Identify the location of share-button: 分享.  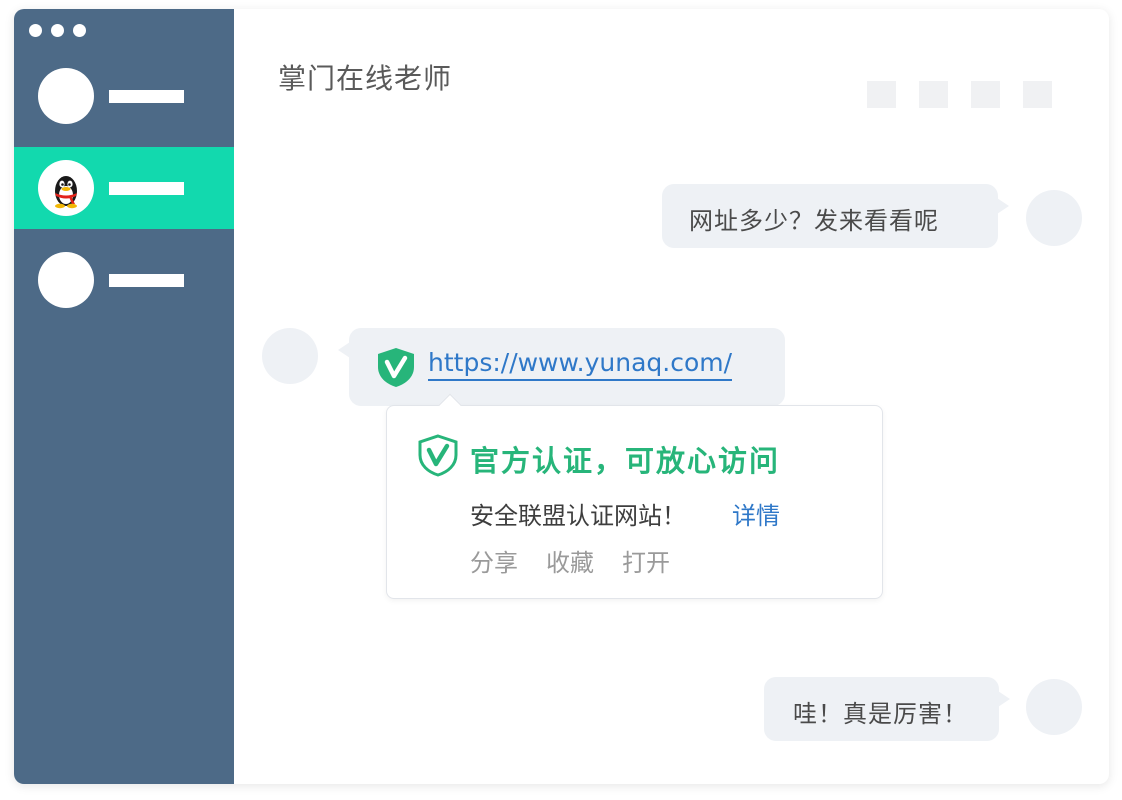
(494, 560).